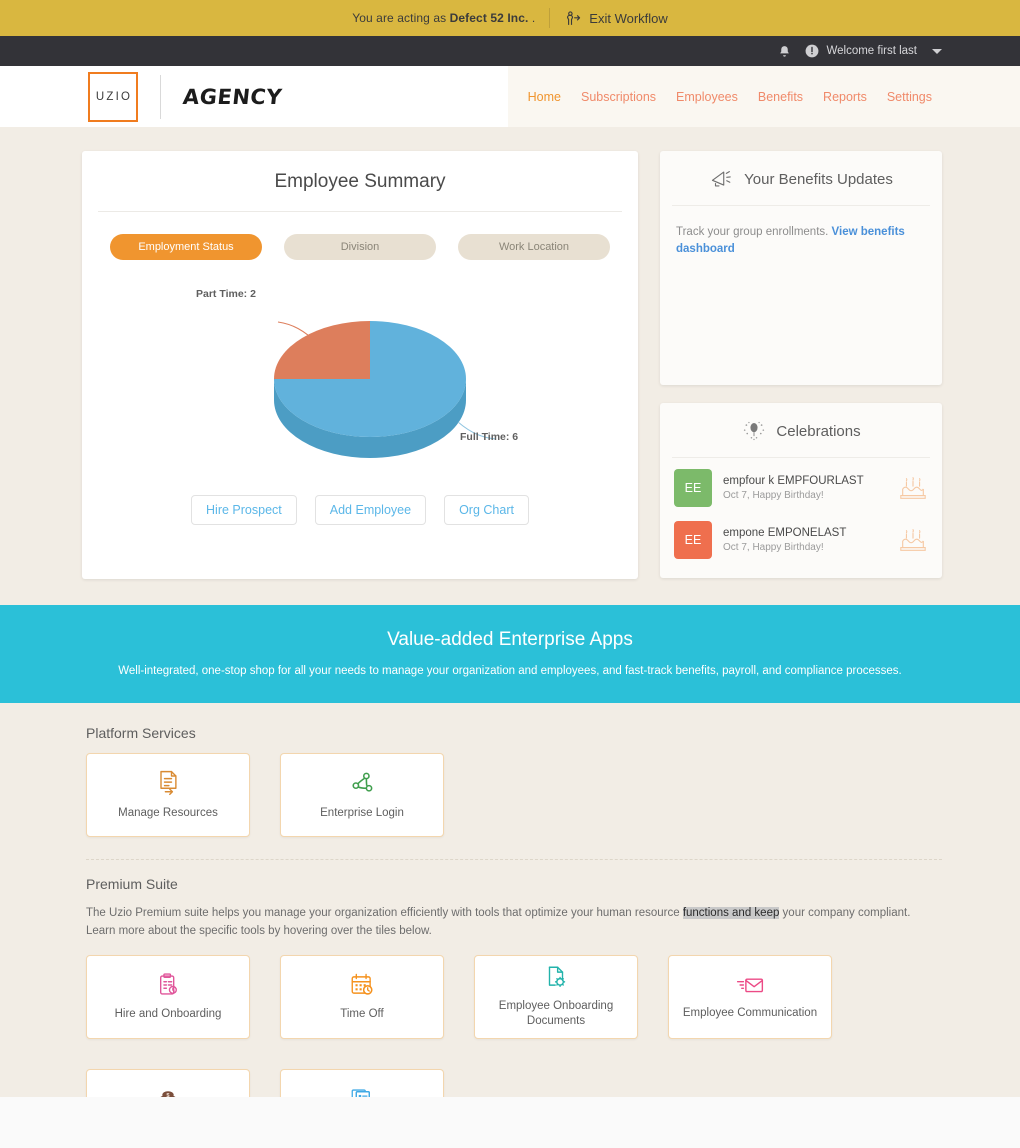 Image resolution: width=1020 pixels, height=1148 pixels. What do you see at coordinates (532, 18) in the screenshot?
I see `impersonation-suffix: .` at bounding box center [532, 18].